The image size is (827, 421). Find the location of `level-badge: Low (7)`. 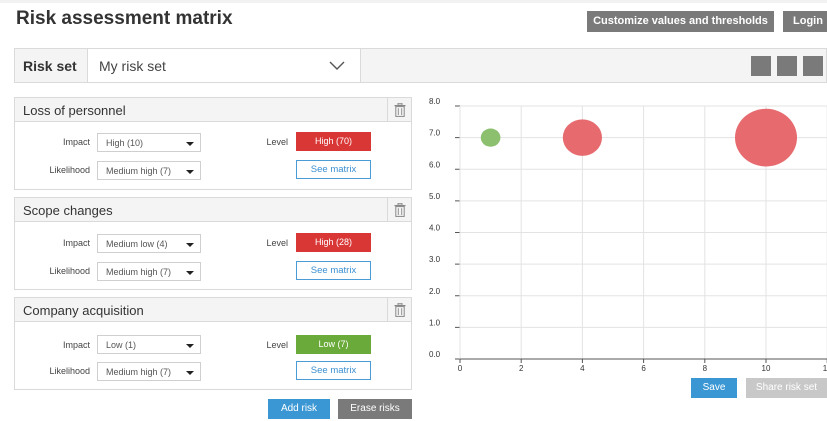

level-badge: Low (7) is located at coordinates (333, 344).